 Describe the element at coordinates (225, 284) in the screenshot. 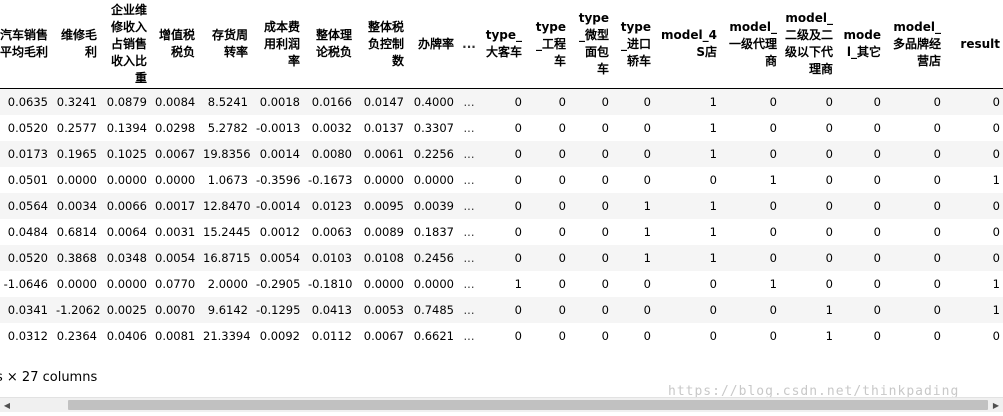

I see `table-cell: 2.0000` at that location.